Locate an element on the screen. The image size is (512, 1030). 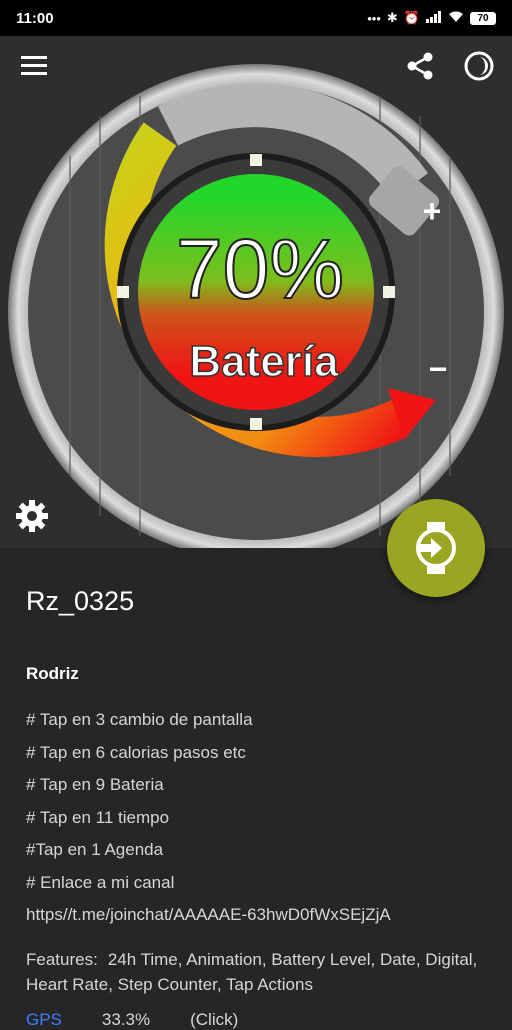
gps-link: GPS is located at coordinates (44, 1020).